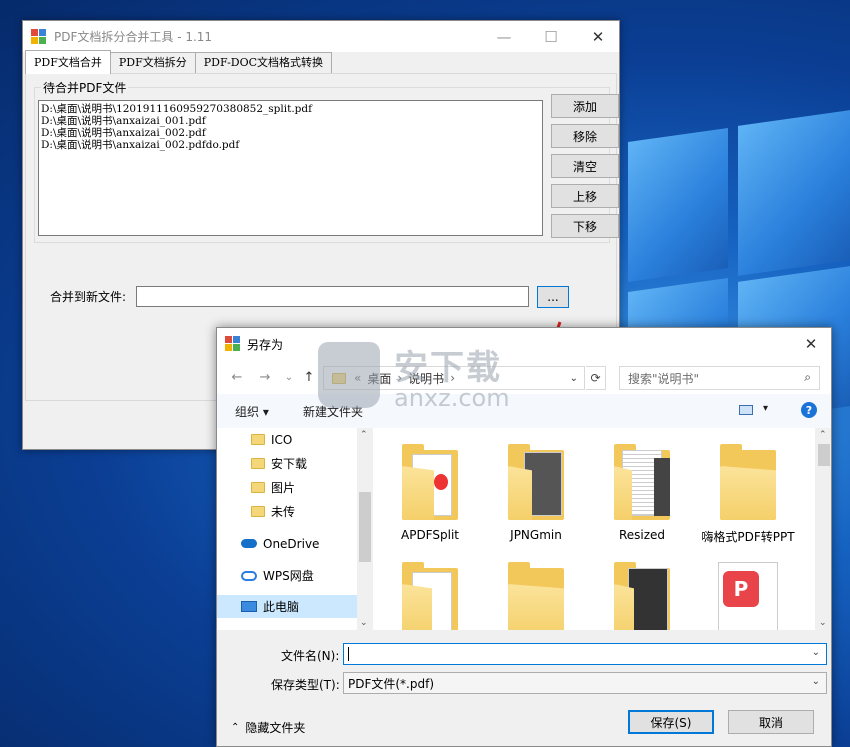  Describe the element at coordinates (585, 166) in the screenshot. I see `clear-button: 清空` at that location.